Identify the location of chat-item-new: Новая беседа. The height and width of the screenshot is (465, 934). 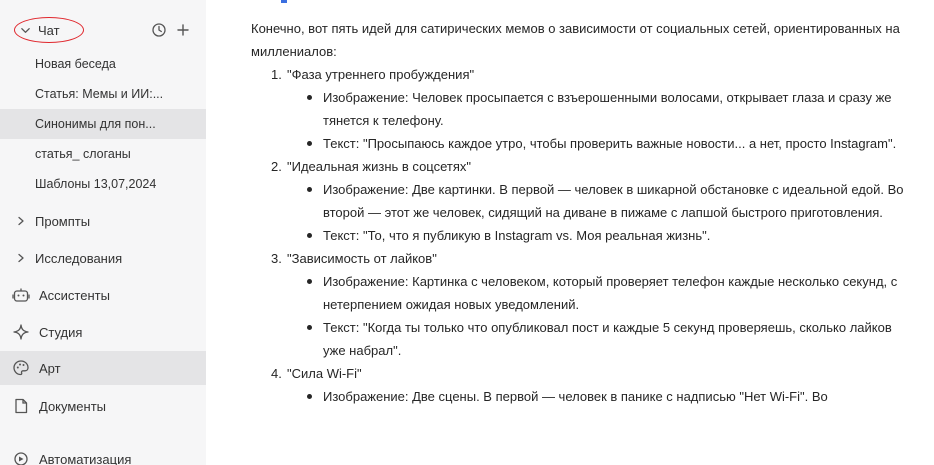
(103, 64).